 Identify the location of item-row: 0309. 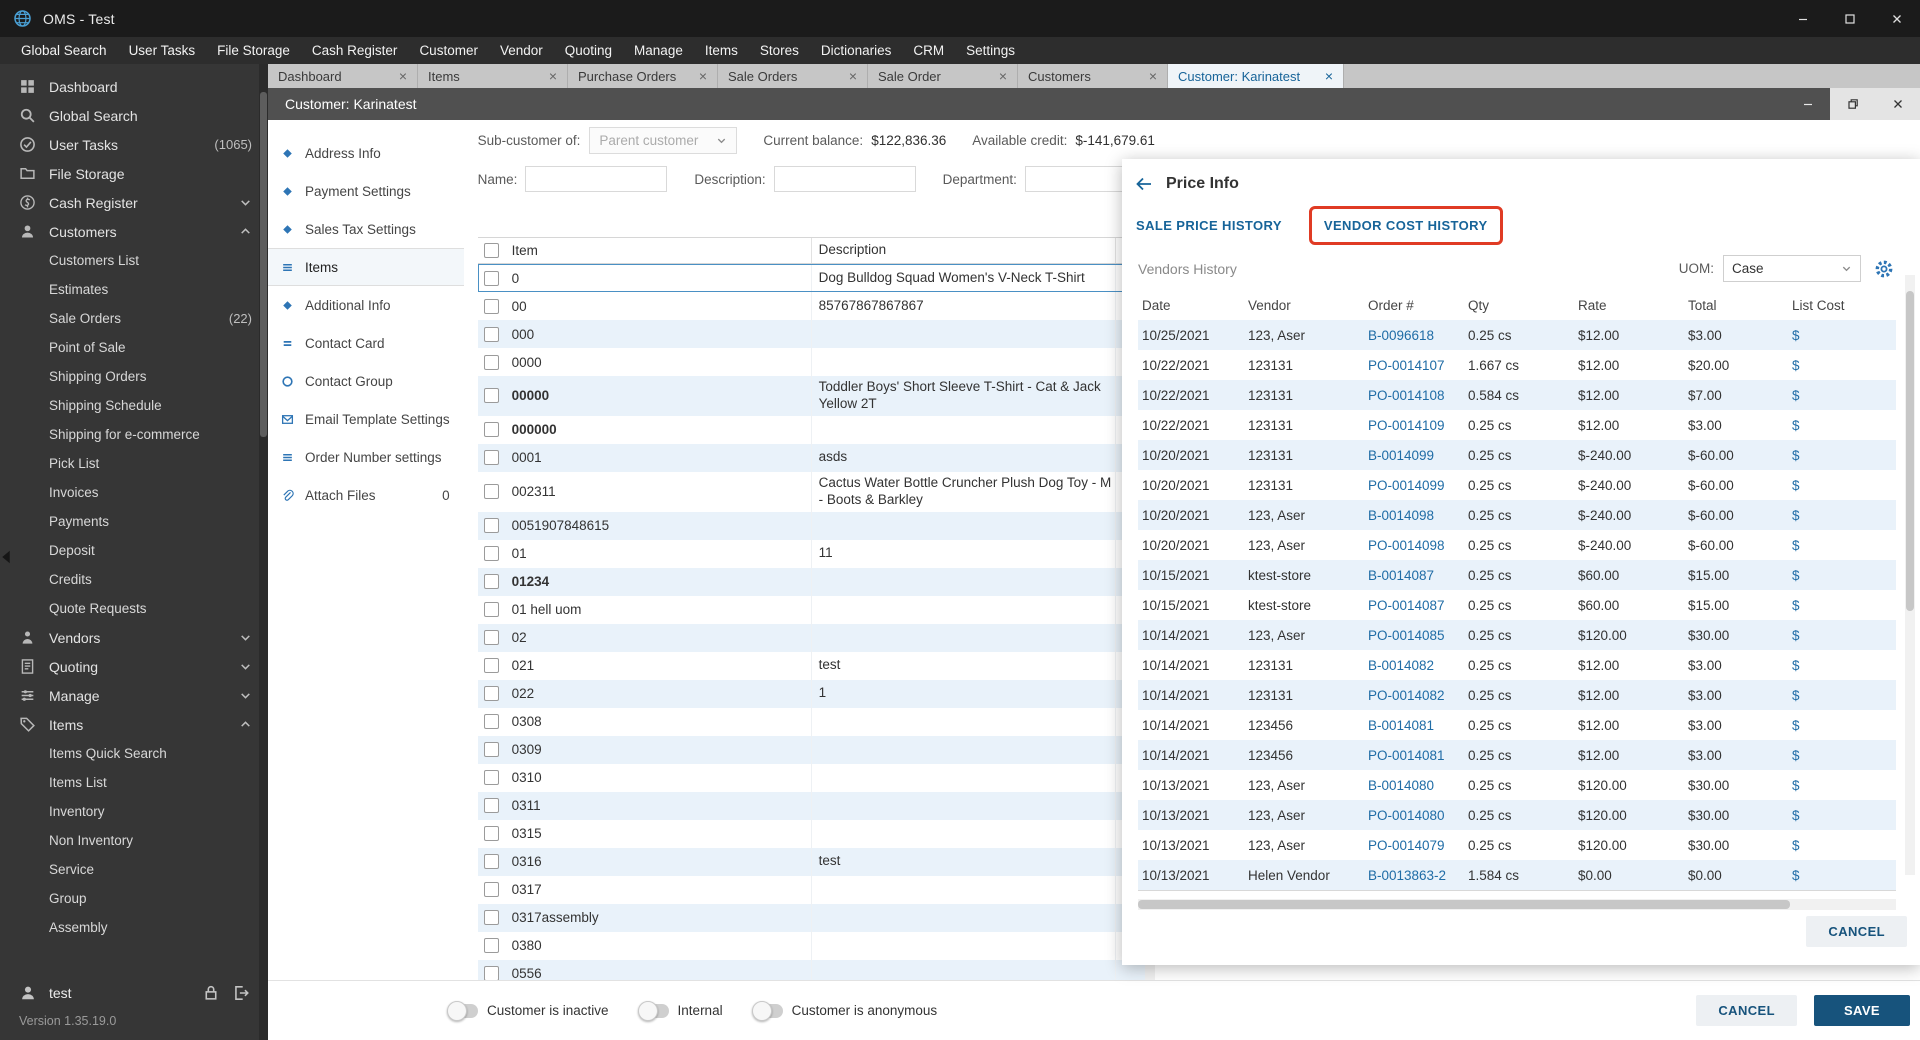
(811, 749).